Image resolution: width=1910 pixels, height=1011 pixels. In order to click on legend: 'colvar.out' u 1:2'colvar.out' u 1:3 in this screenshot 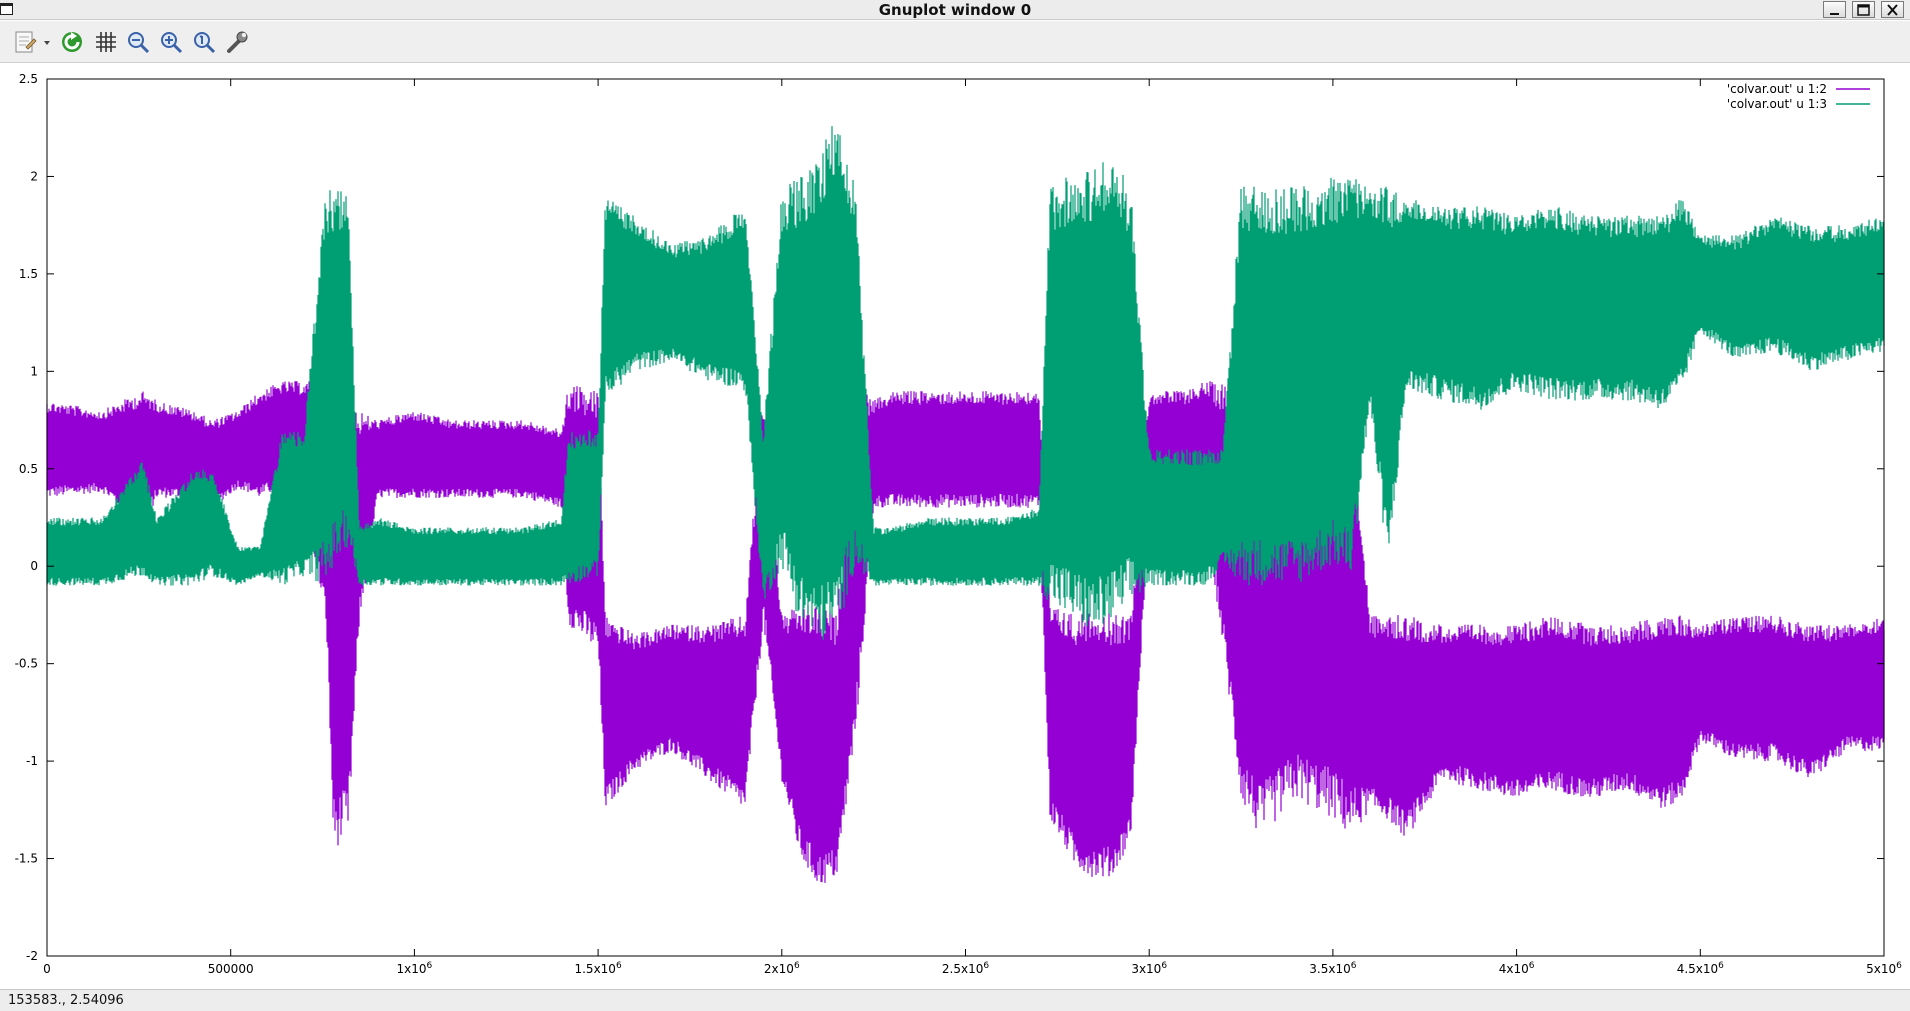, I will do `click(1798, 96)`.